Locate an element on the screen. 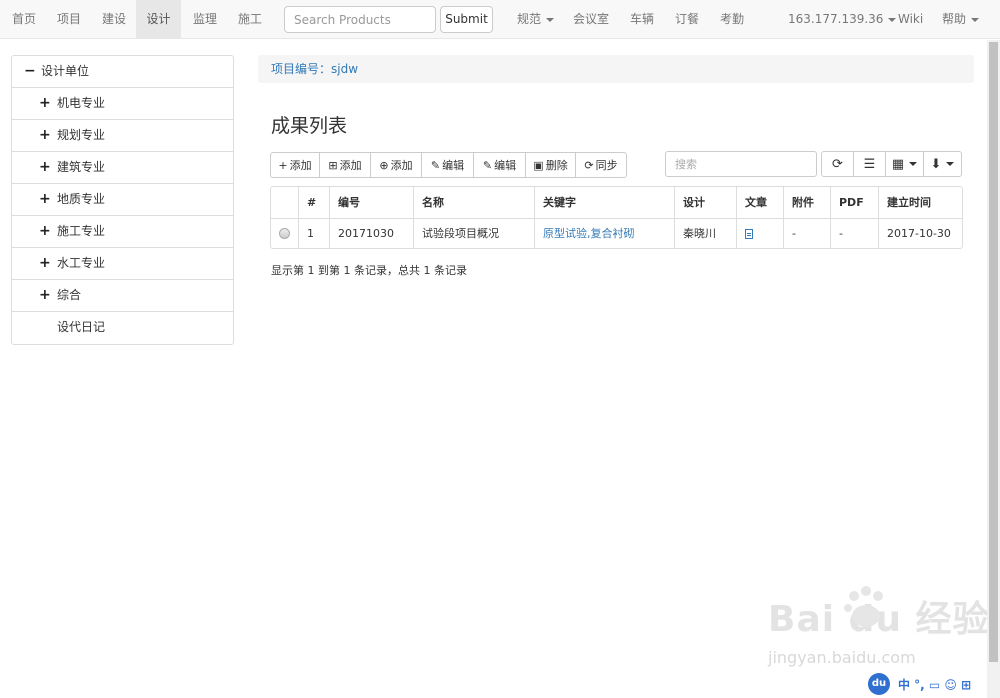 The height and width of the screenshot is (698, 1000). search-input is located at coordinates (360, 19).